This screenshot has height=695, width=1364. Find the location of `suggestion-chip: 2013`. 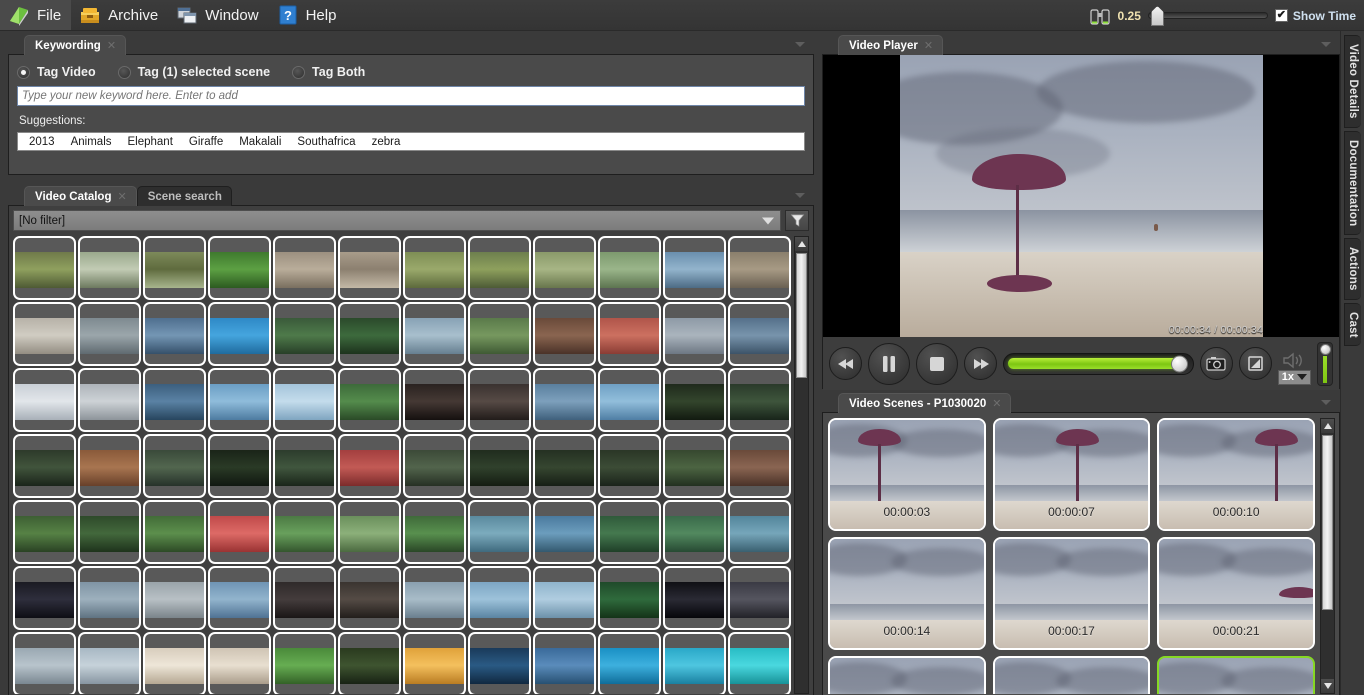

suggestion-chip: 2013 is located at coordinates (42, 142).